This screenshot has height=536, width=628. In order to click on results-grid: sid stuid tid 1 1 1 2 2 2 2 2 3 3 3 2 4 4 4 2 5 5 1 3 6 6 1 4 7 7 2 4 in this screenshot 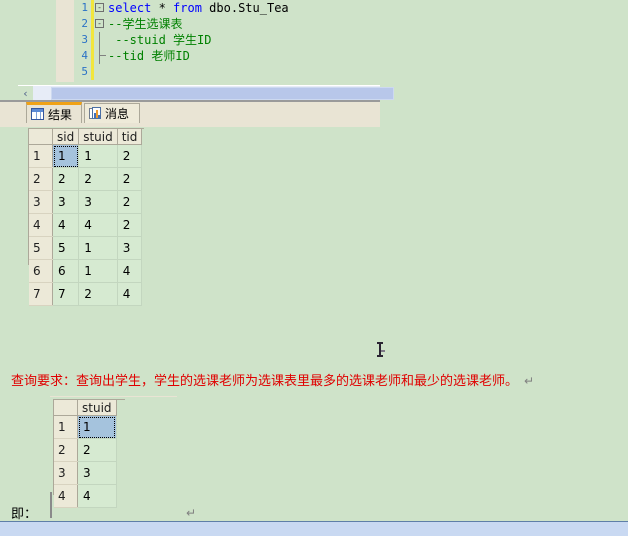, I will do `click(86, 217)`.